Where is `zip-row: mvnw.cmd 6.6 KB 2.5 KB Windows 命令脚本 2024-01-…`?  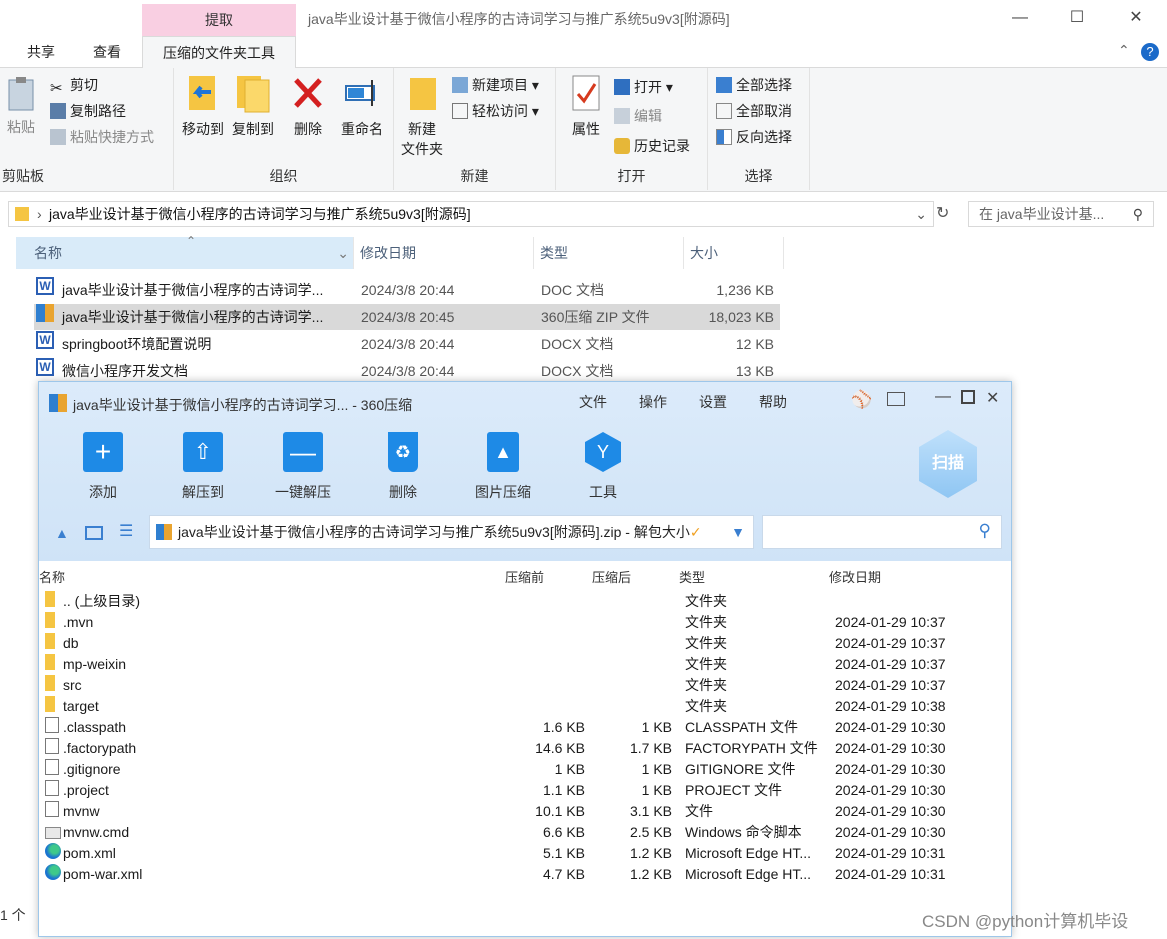
zip-row: mvnw.cmd 6.6 KB 2.5 KB Windows 命令脚本 2024-01-… is located at coordinates (525, 832).